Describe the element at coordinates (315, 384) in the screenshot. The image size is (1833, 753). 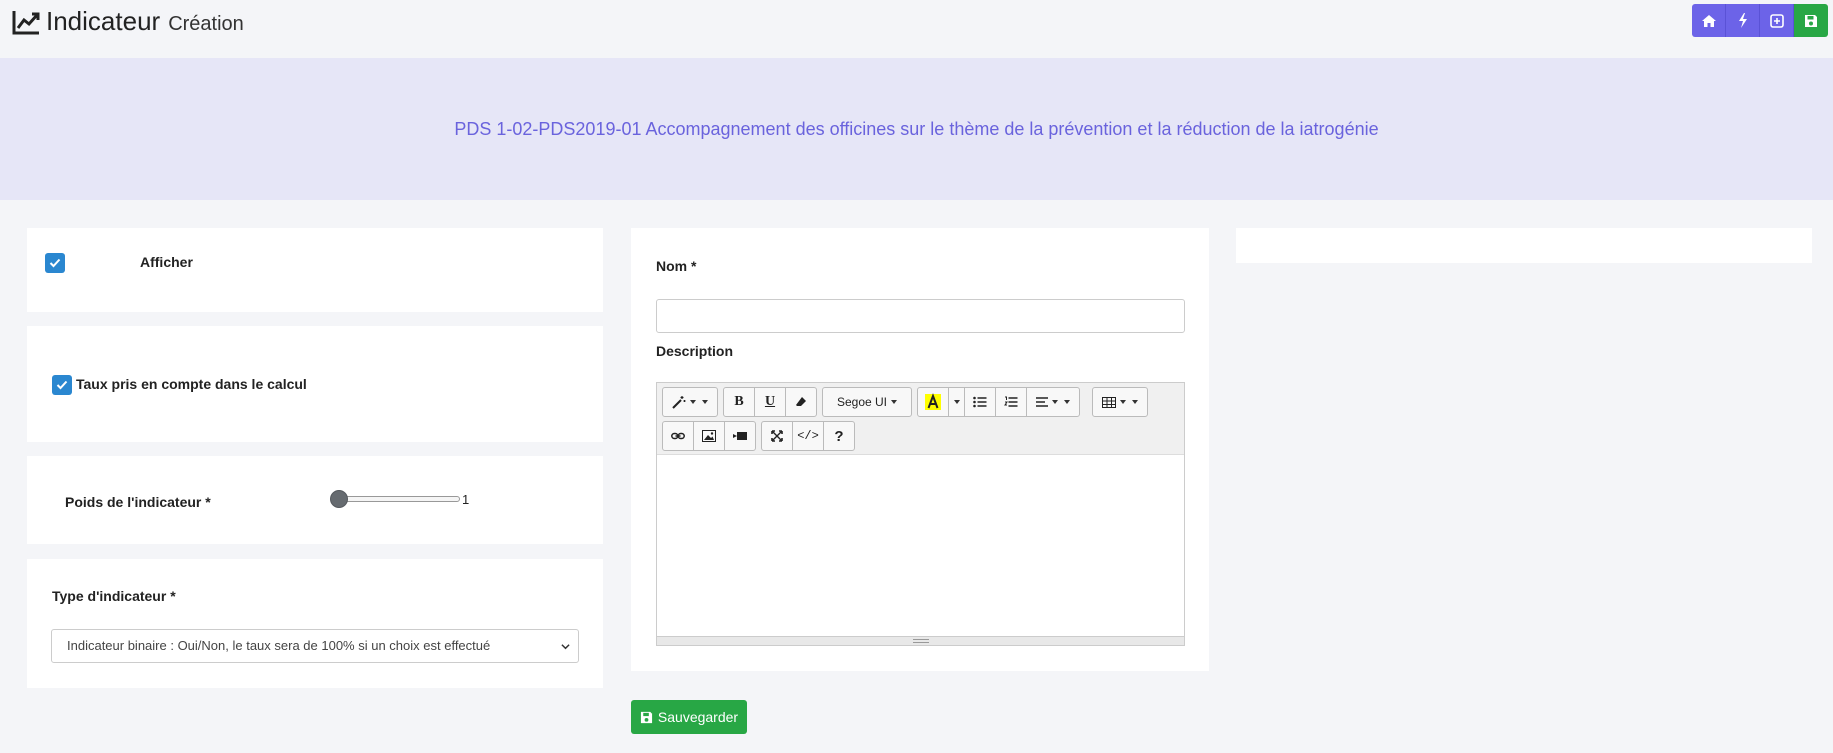
I see `taux-card: Taux pris en compte dans le calcul` at that location.